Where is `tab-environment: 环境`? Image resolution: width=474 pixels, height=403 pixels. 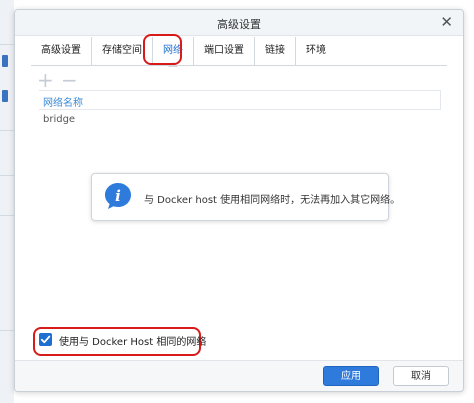
tab-environment: 环境 is located at coordinates (316, 51).